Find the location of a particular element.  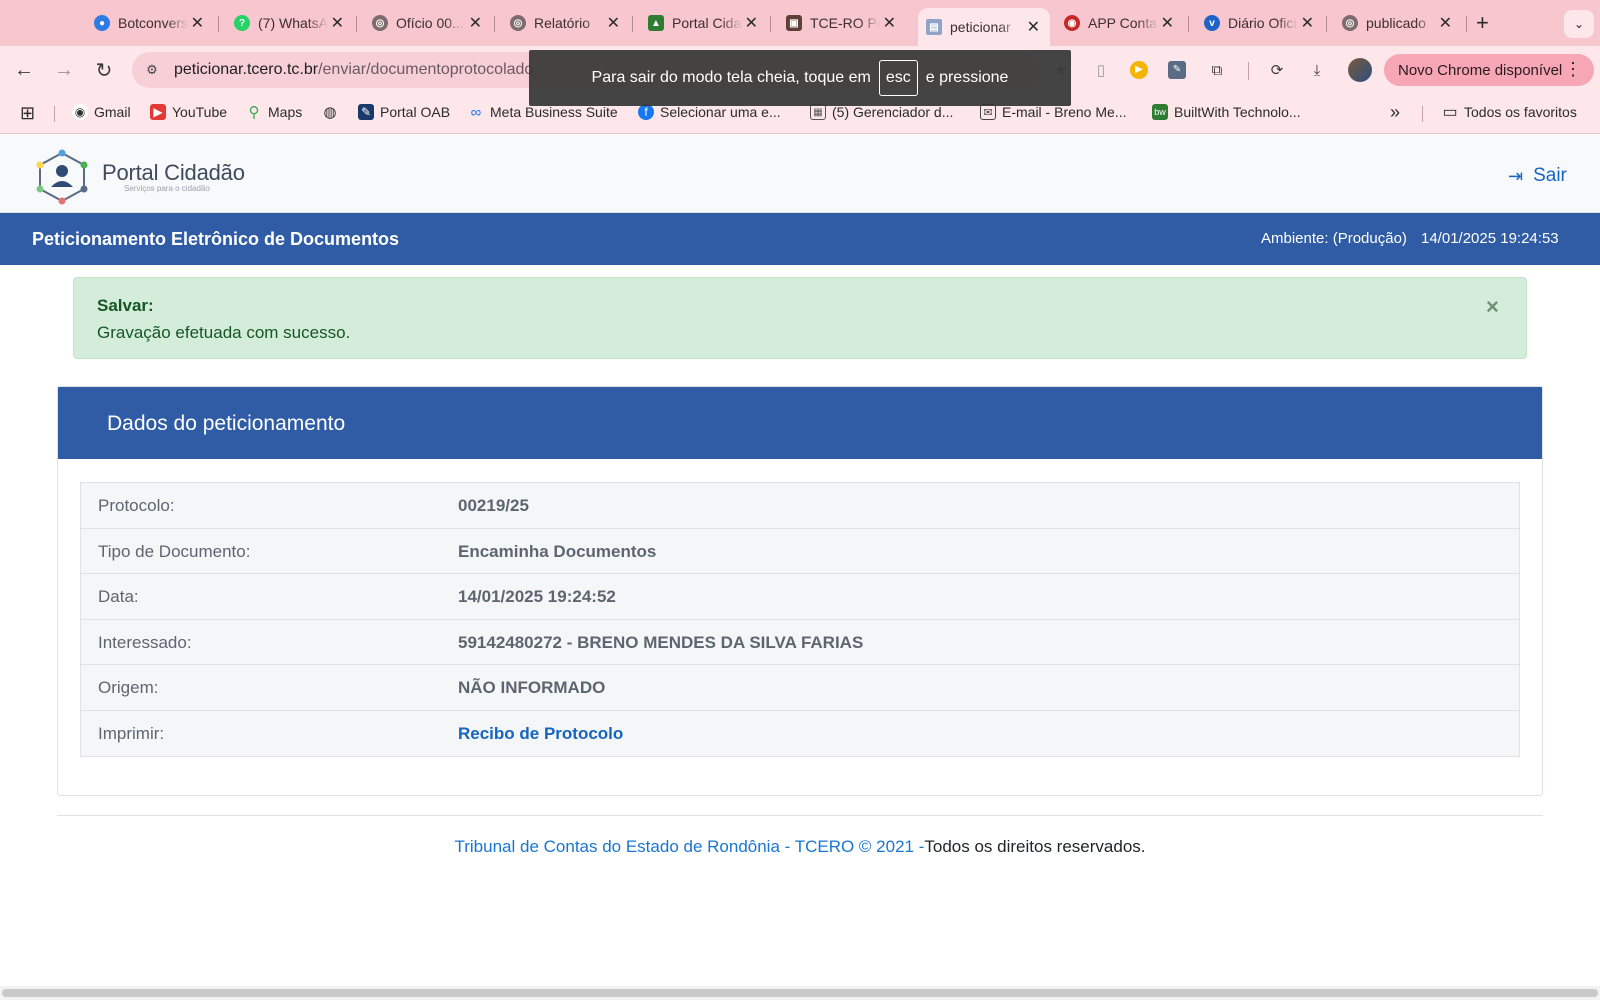

horizontal-scrollbar is located at coordinates (800, 993).